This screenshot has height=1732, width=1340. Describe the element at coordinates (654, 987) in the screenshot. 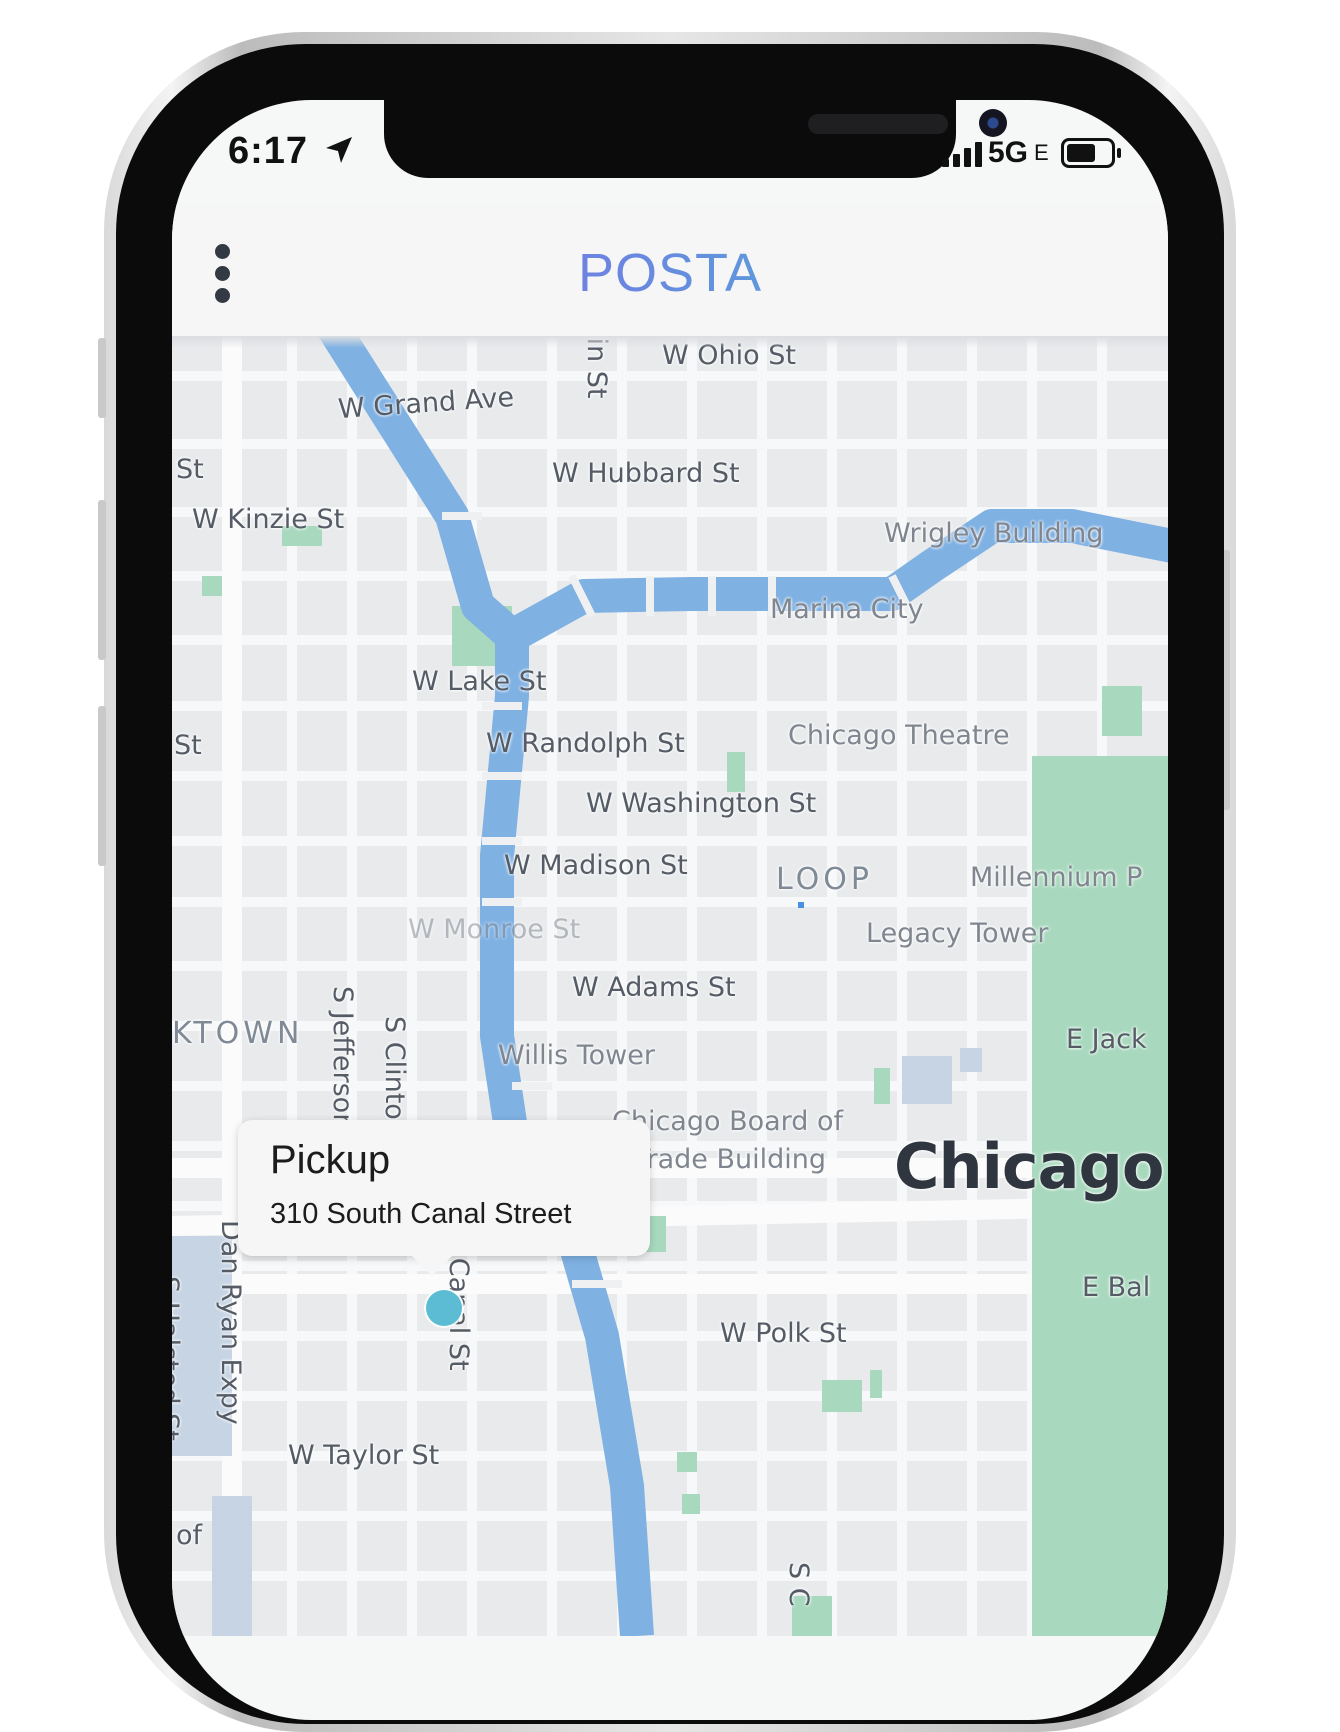

I see `street-label-adams: W Adams St` at that location.